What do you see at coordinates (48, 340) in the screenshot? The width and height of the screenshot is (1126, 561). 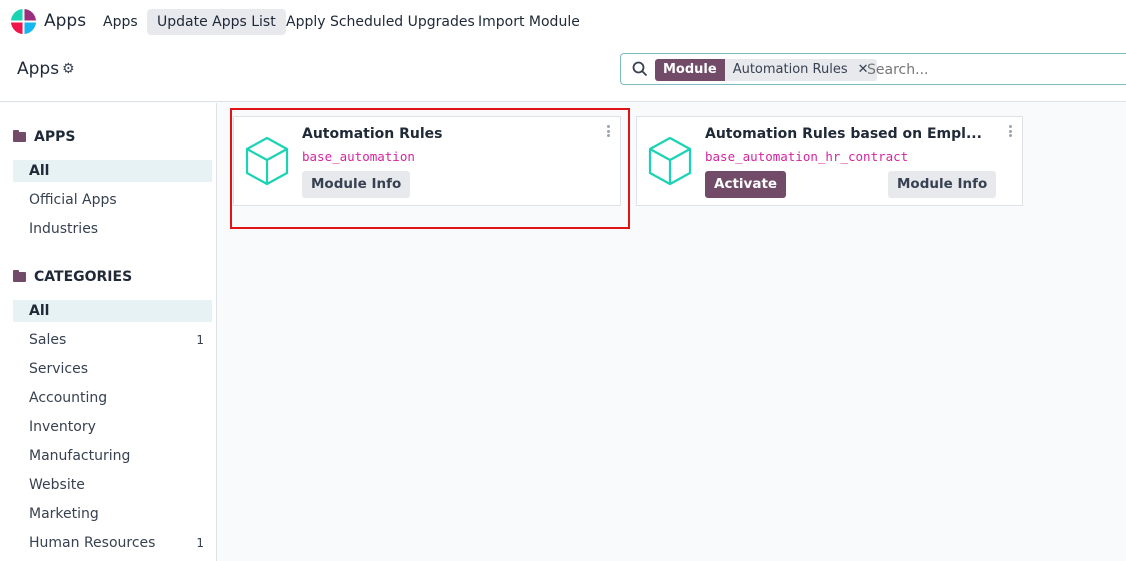 I see `category-label: Sales` at bounding box center [48, 340].